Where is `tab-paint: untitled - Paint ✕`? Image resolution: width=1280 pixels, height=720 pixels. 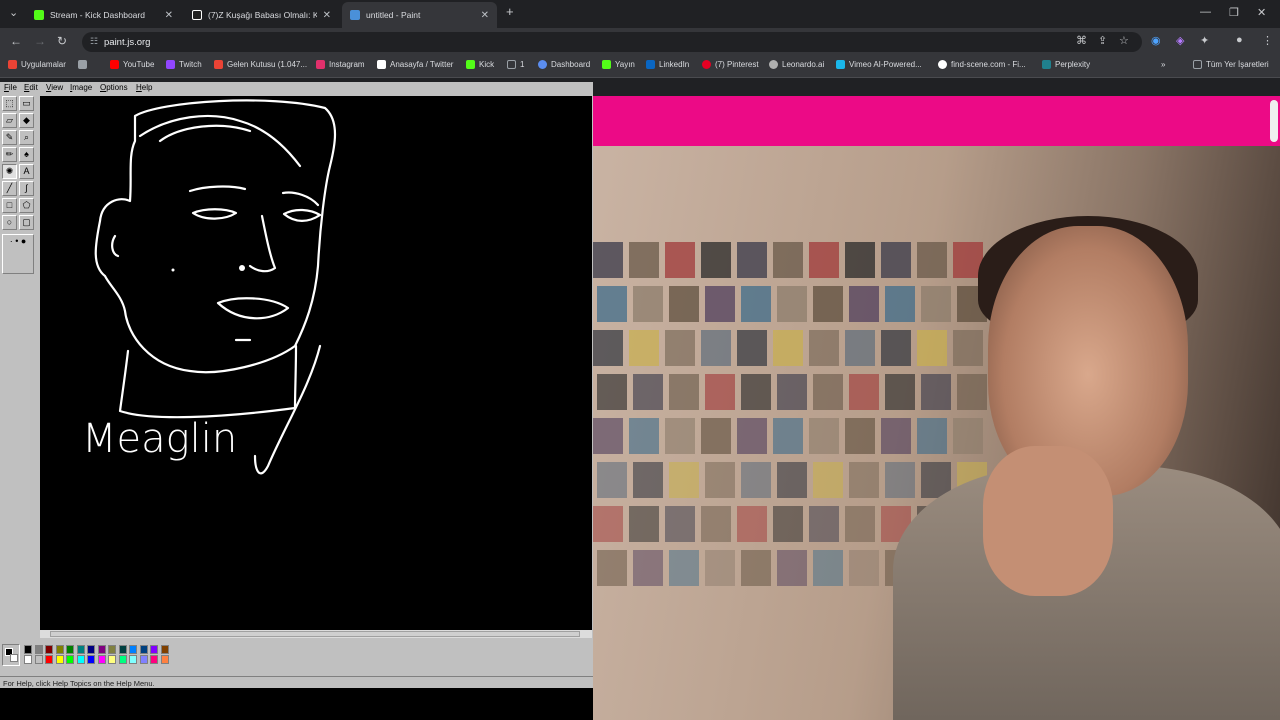 tab-paint: untitled - Paint ✕ is located at coordinates (419, 15).